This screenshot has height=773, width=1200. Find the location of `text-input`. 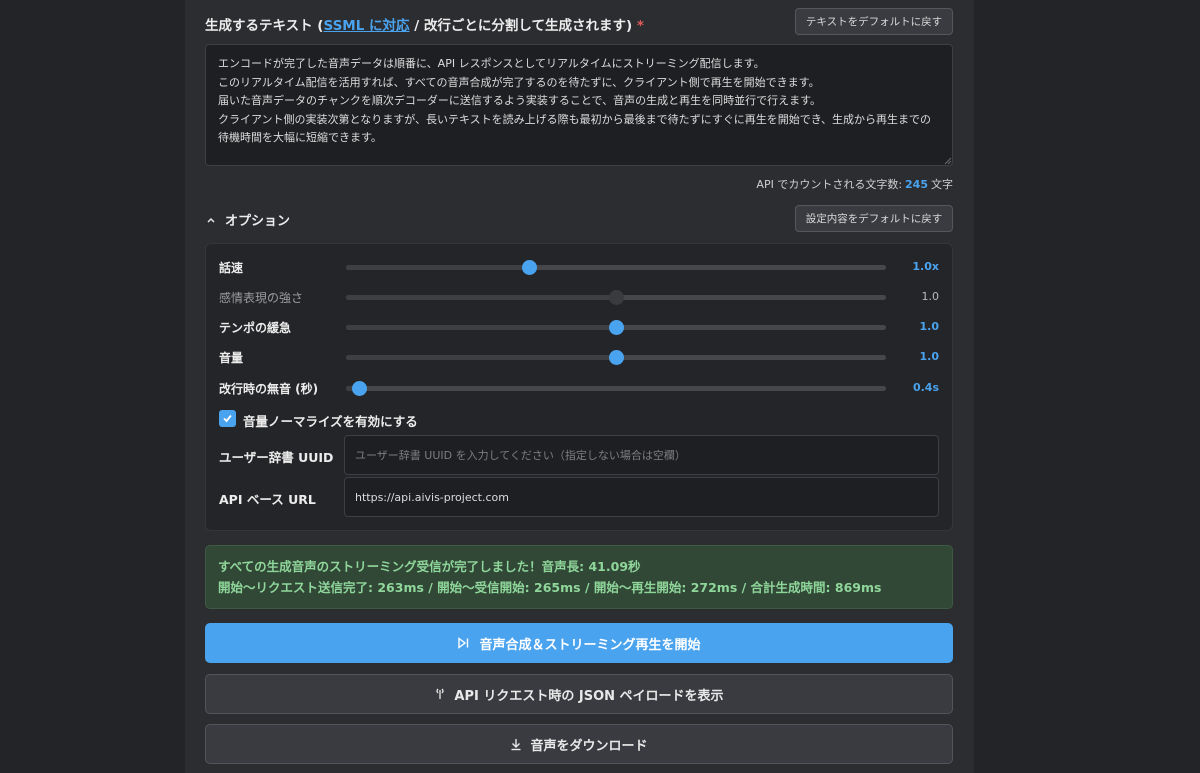

text-input is located at coordinates (579, 105).